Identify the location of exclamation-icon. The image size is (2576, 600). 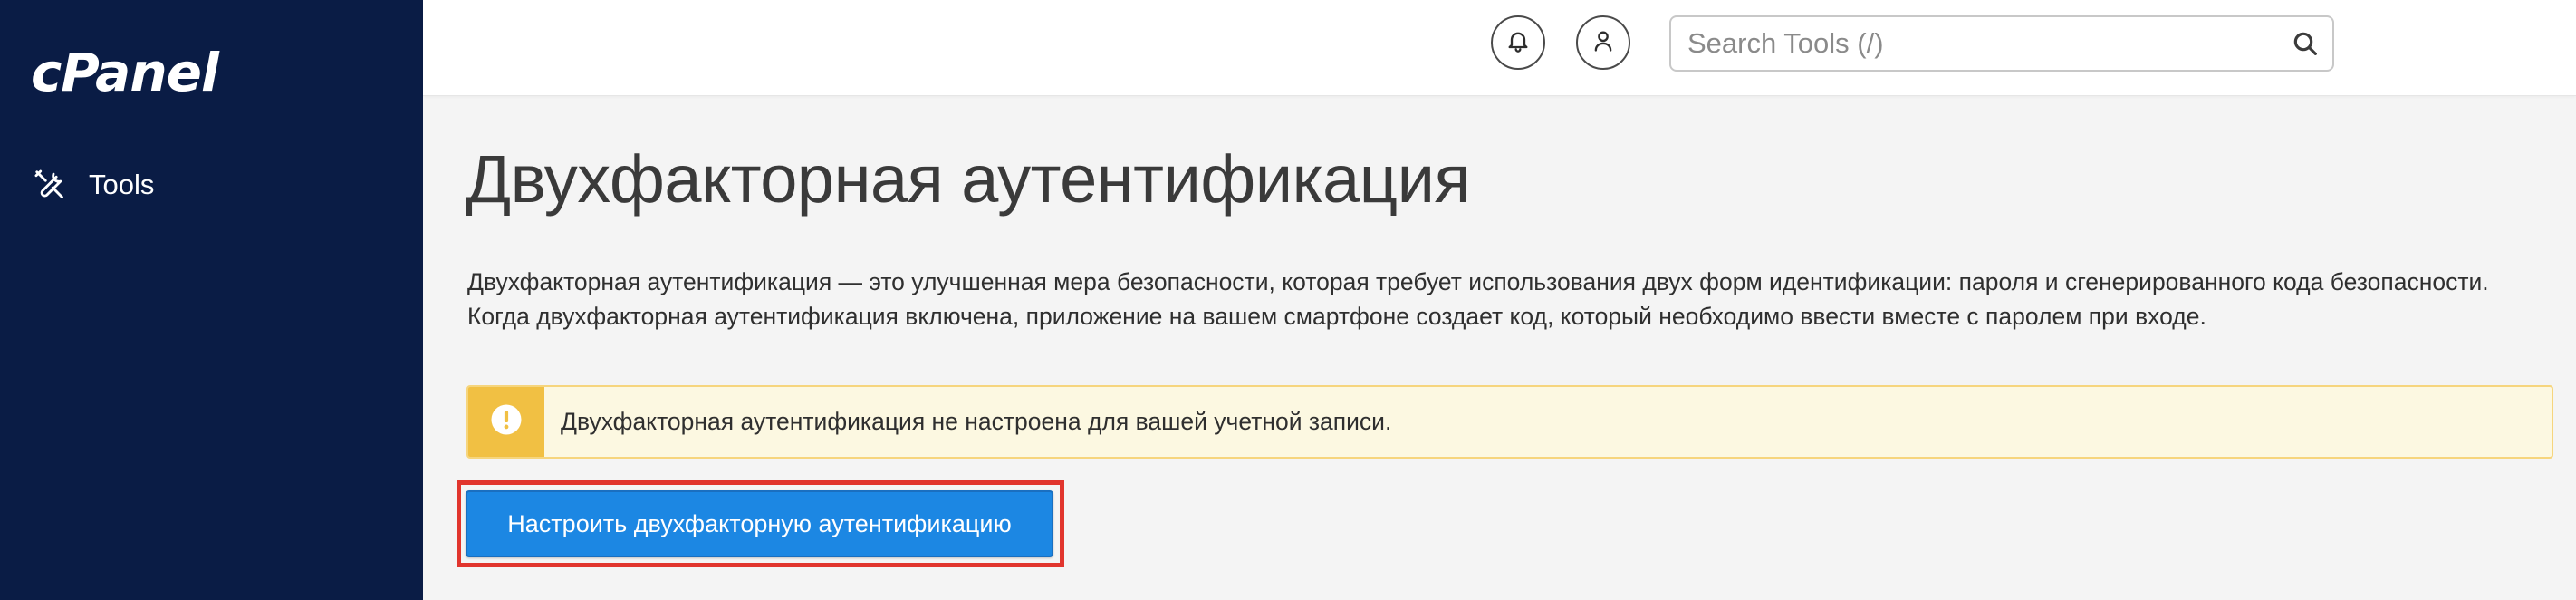
(506, 421).